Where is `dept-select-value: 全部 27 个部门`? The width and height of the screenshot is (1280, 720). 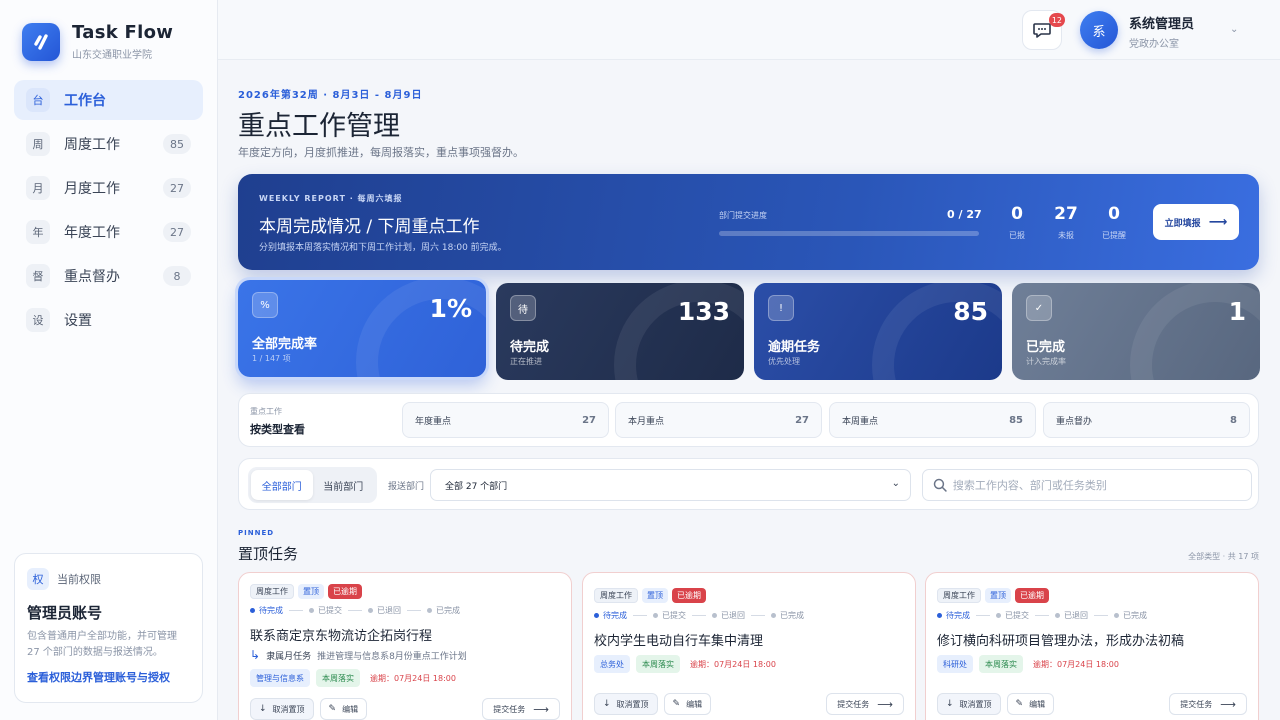 dept-select-value: 全部 27 个部门 is located at coordinates (476, 486).